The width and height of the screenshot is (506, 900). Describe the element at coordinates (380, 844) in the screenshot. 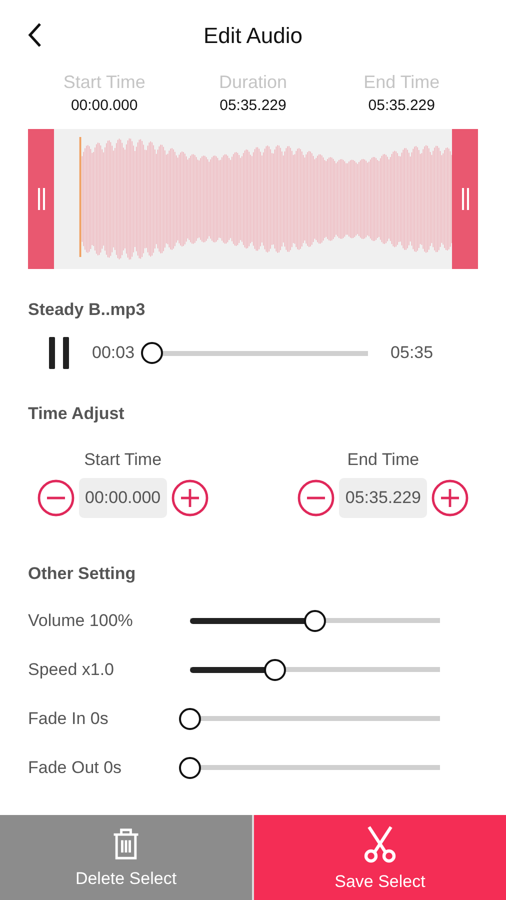

I see `scissors-icon` at that location.